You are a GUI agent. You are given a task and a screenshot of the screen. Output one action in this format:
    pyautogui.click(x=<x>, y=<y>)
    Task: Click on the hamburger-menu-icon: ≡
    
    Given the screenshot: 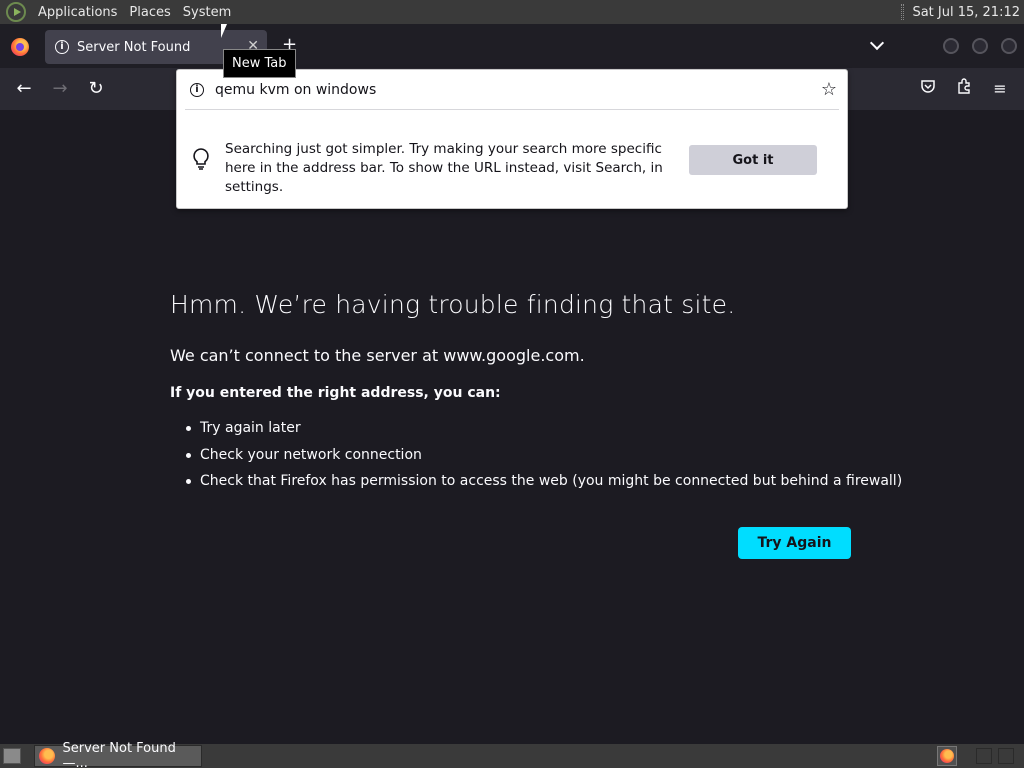 What is the action you would take?
    pyautogui.click(x=1000, y=89)
    